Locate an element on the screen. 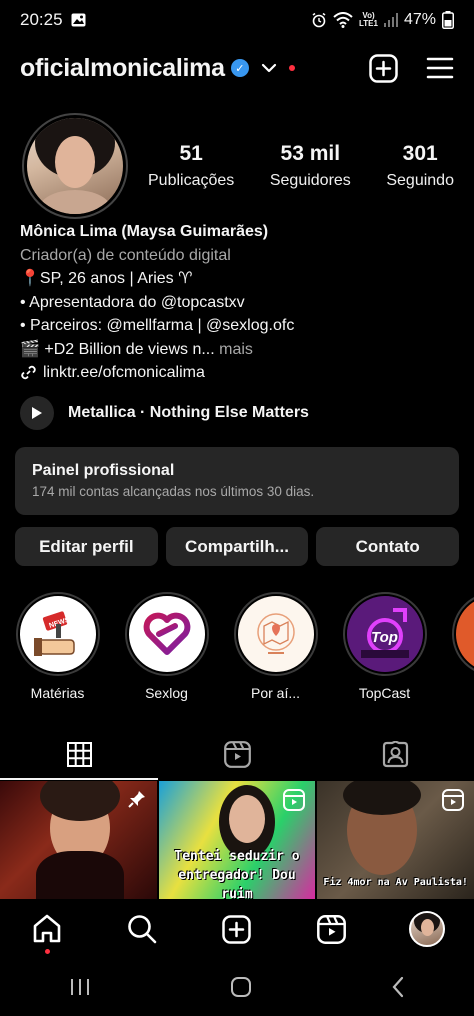 This screenshot has width=474, height=1016. bio-line-truncated: 🎬 +D2 Billion de views n... mais is located at coordinates (237, 350).